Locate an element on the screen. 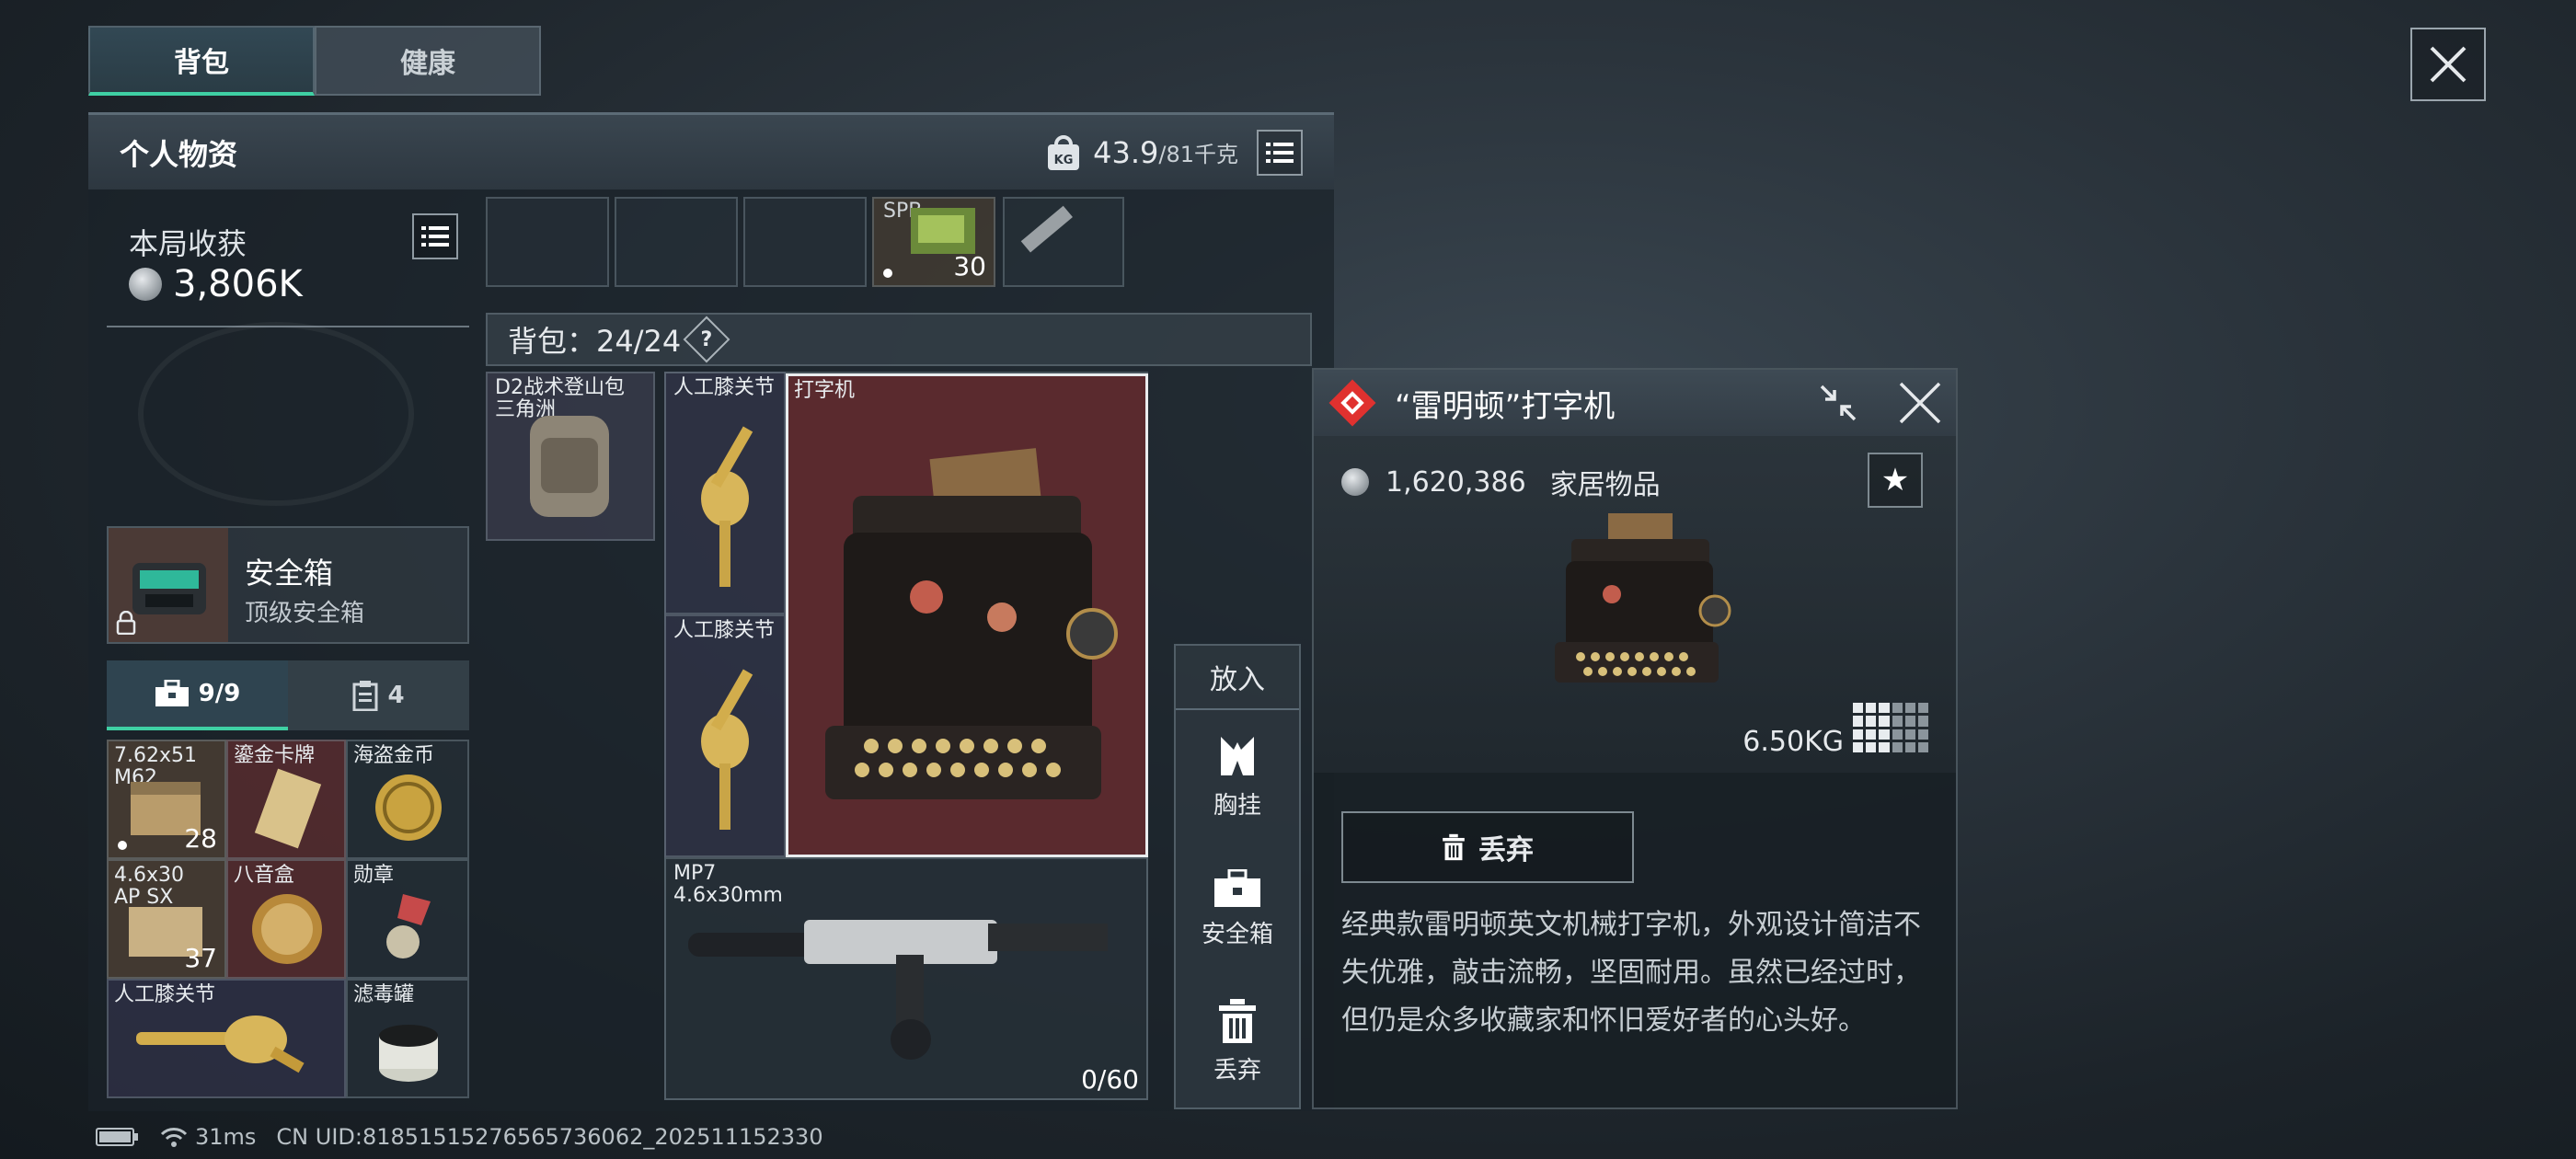 This screenshot has height=1159, width=2576. tab-safebox-items: 9/9 is located at coordinates (197, 695).